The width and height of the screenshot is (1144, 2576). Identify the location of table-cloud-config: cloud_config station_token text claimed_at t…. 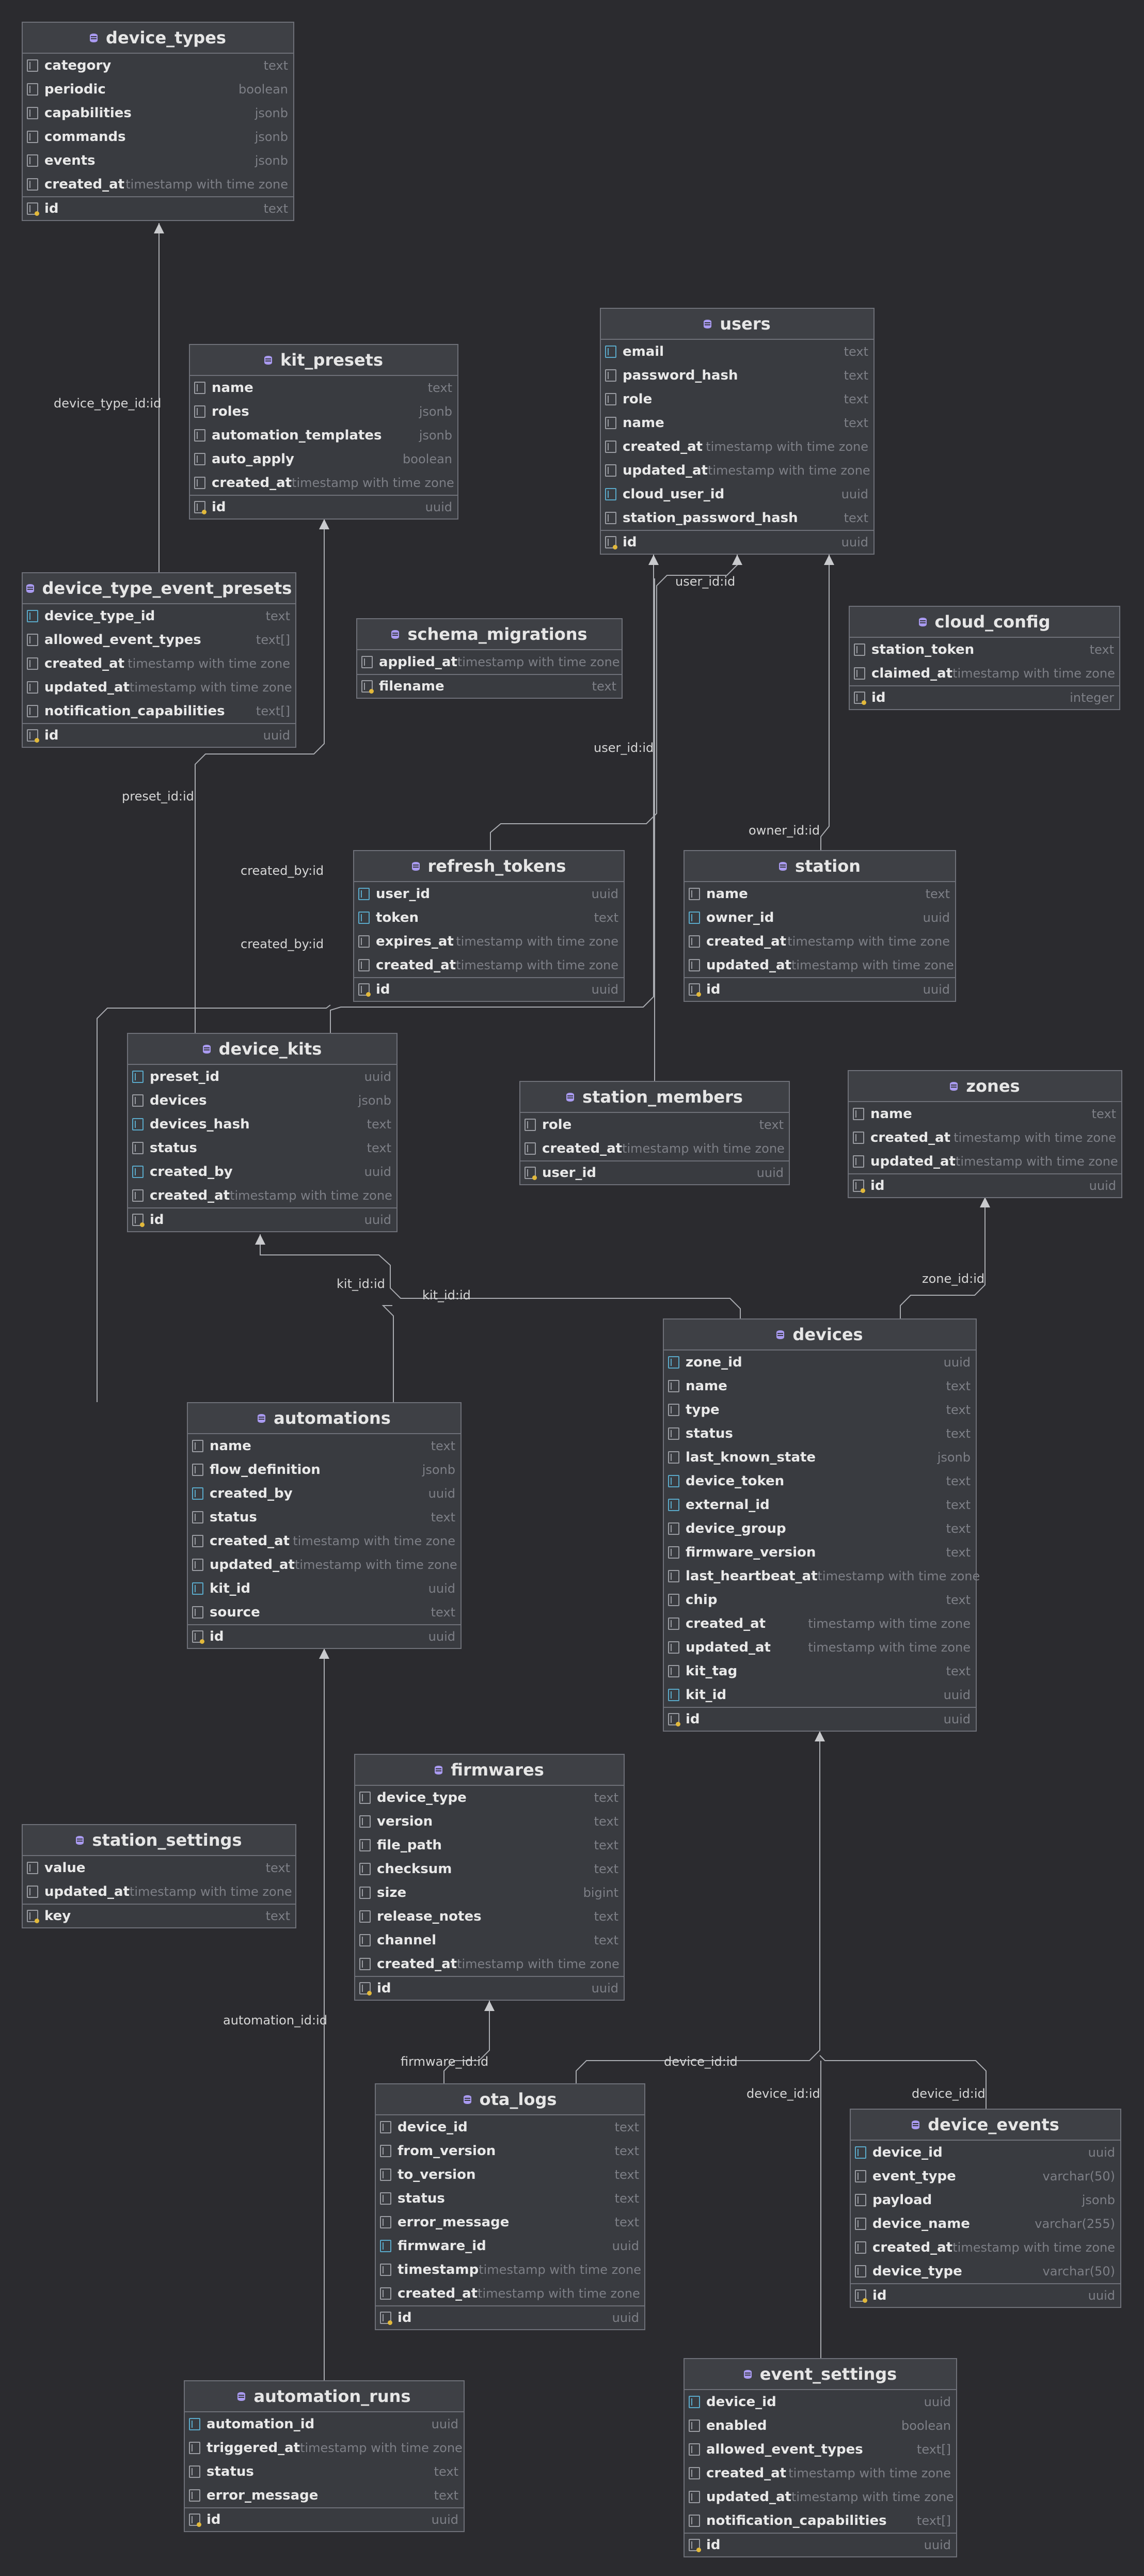
(985, 658).